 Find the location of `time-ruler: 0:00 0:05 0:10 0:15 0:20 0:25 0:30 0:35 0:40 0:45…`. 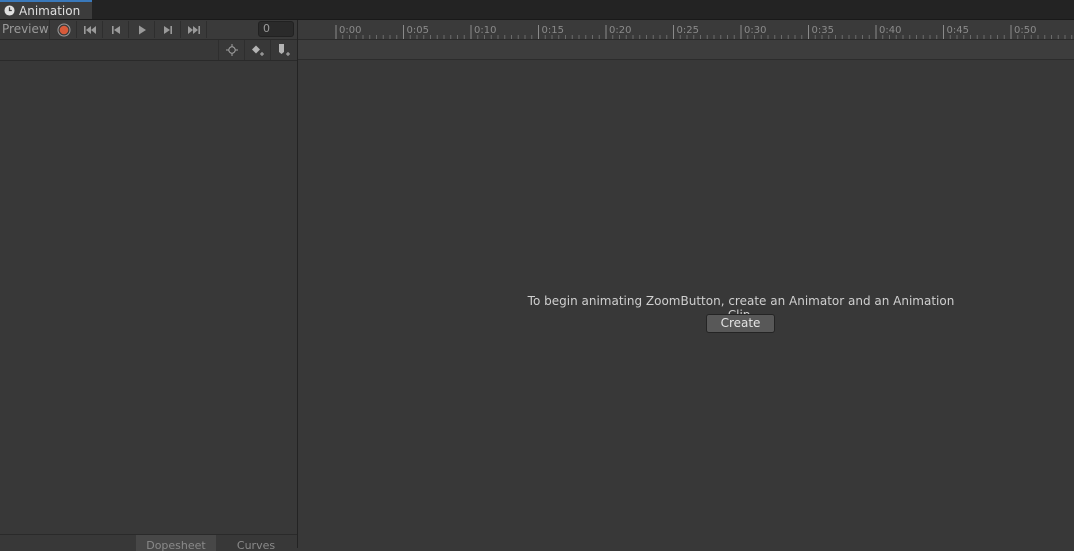

time-ruler: 0:00 0:05 0:10 0:15 0:20 0:25 0:30 0:35 0:40 0:45… is located at coordinates (686, 30).